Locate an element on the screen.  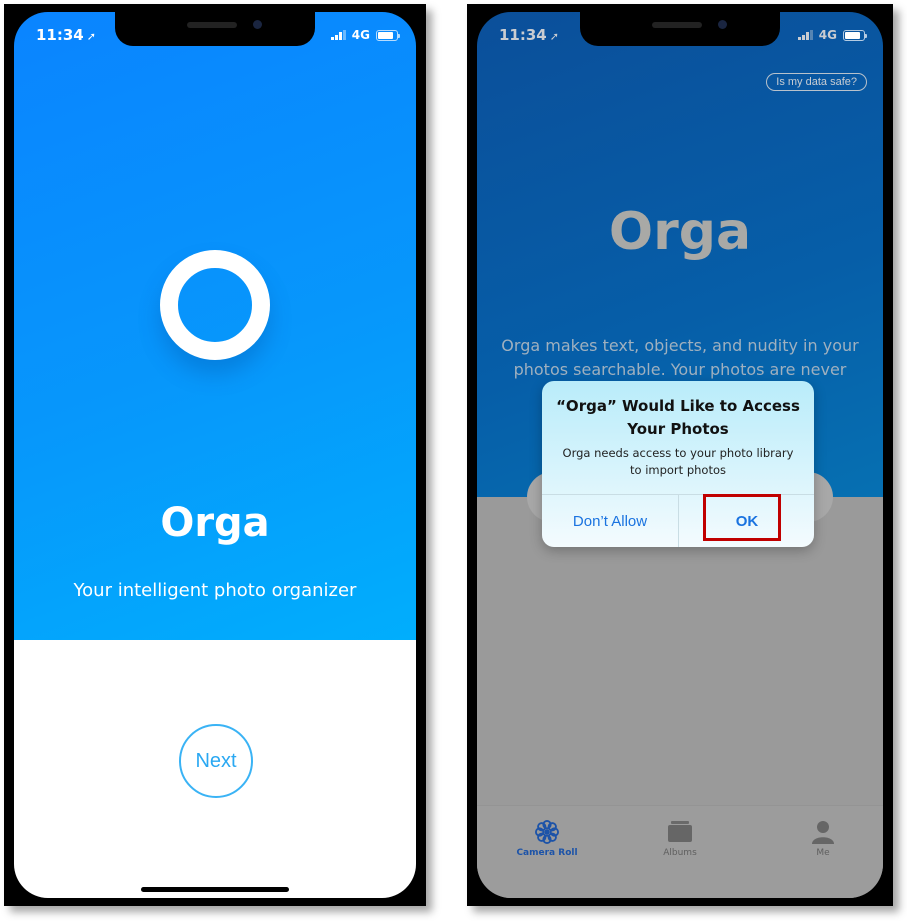
tab-albums: Albums is located at coordinates (680, 839).